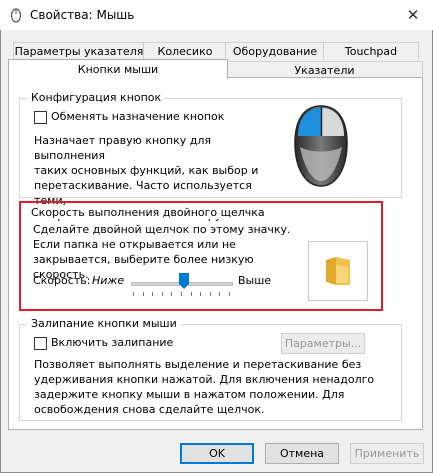 The image size is (433, 473). Describe the element at coordinates (217, 453) in the screenshot. I see `ok-button: OK` at that location.